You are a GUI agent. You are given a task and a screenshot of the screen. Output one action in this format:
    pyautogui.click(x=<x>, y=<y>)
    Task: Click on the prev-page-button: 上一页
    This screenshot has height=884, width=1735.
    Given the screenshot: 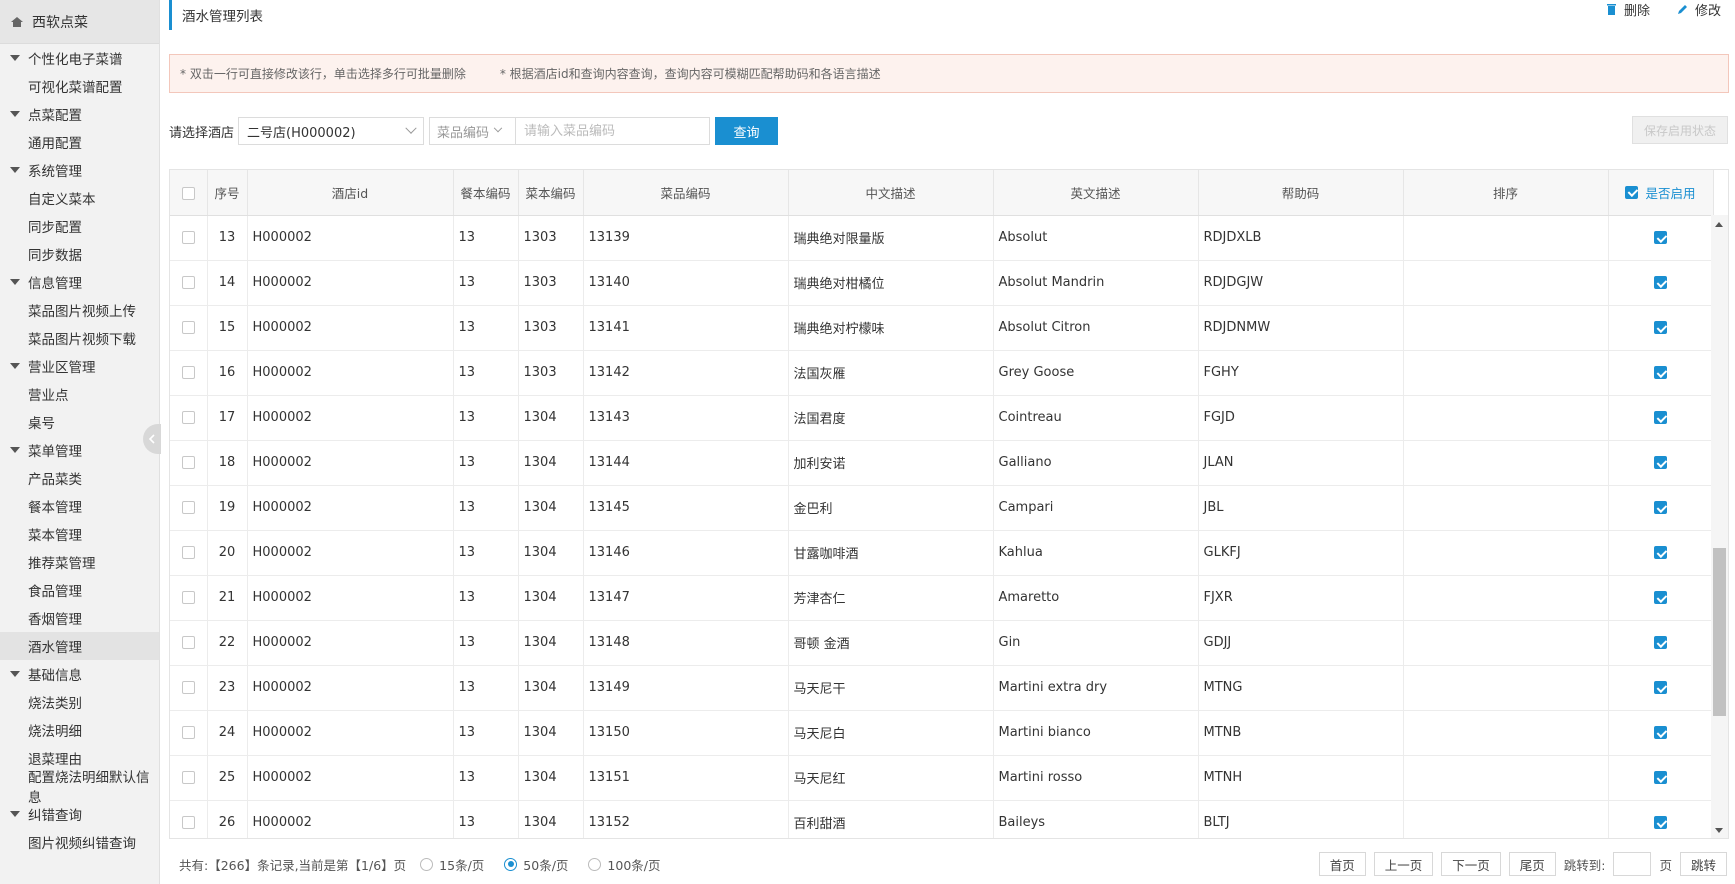 What is the action you would take?
    pyautogui.click(x=1403, y=864)
    